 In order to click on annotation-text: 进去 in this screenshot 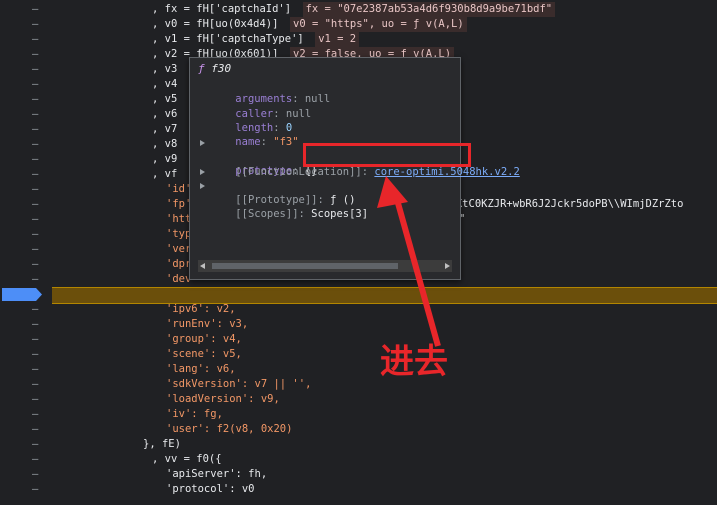, I will do `click(414, 362)`.